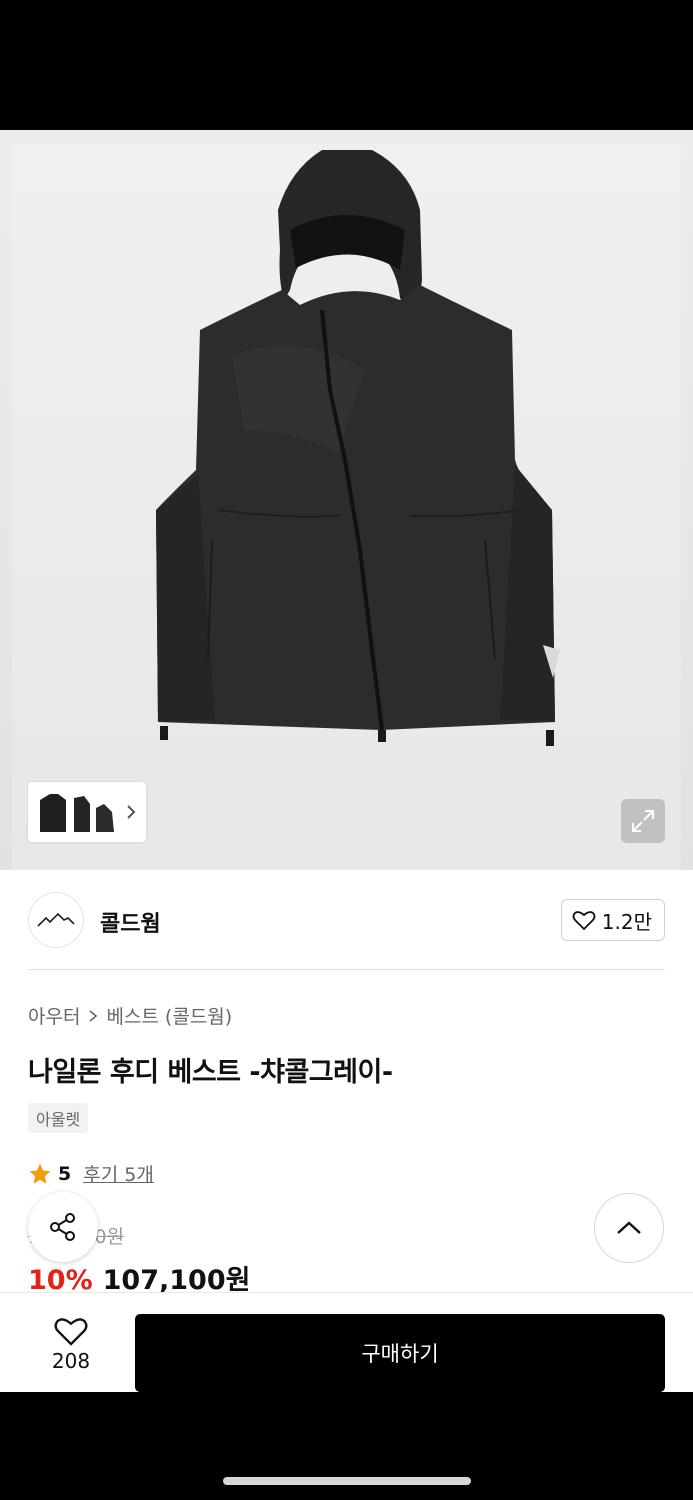  What do you see at coordinates (346, 969) in the screenshot?
I see `divider` at bounding box center [346, 969].